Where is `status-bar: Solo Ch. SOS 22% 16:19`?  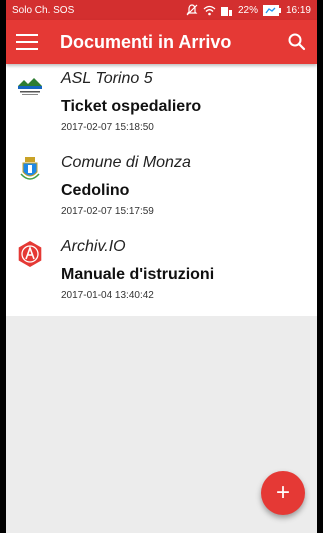 status-bar: Solo Ch. SOS 22% 16:19 is located at coordinates (161, 10).